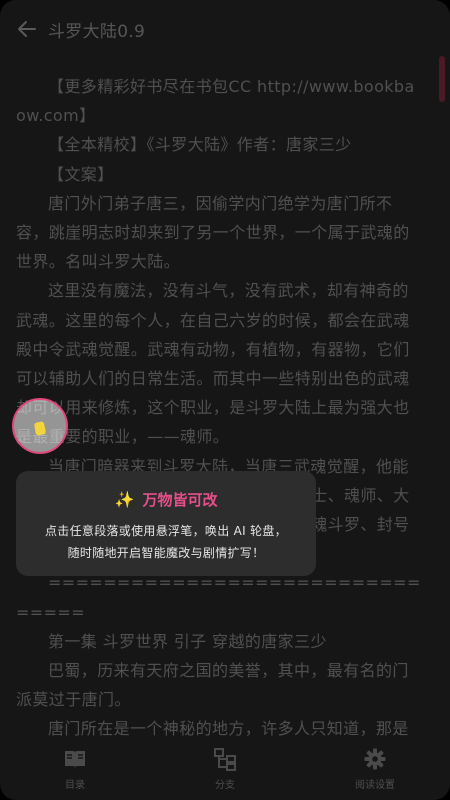 The width and height of the screenshot is (450, 800). Describe the element at coordinates (225, 785) in the screenshot. I see `tab-label: 分支` at that location.